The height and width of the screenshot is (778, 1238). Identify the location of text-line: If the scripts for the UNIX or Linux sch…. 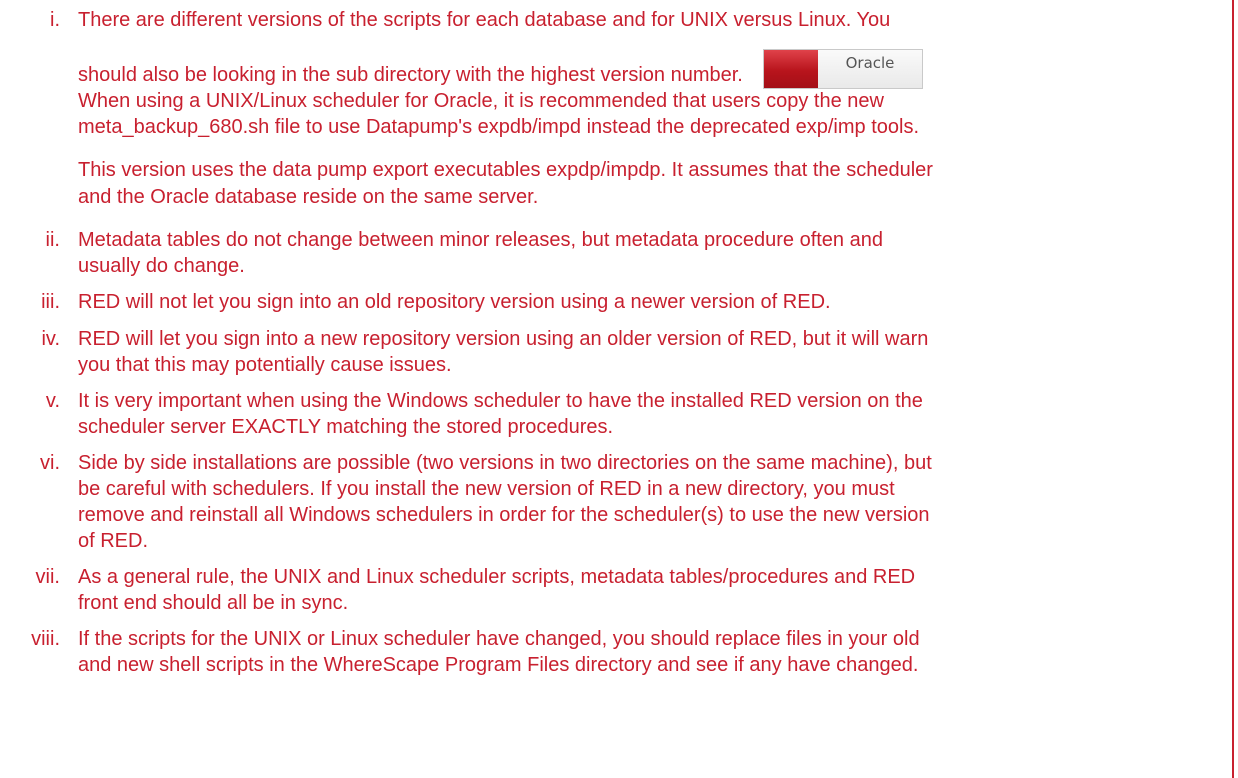
(499, 639).